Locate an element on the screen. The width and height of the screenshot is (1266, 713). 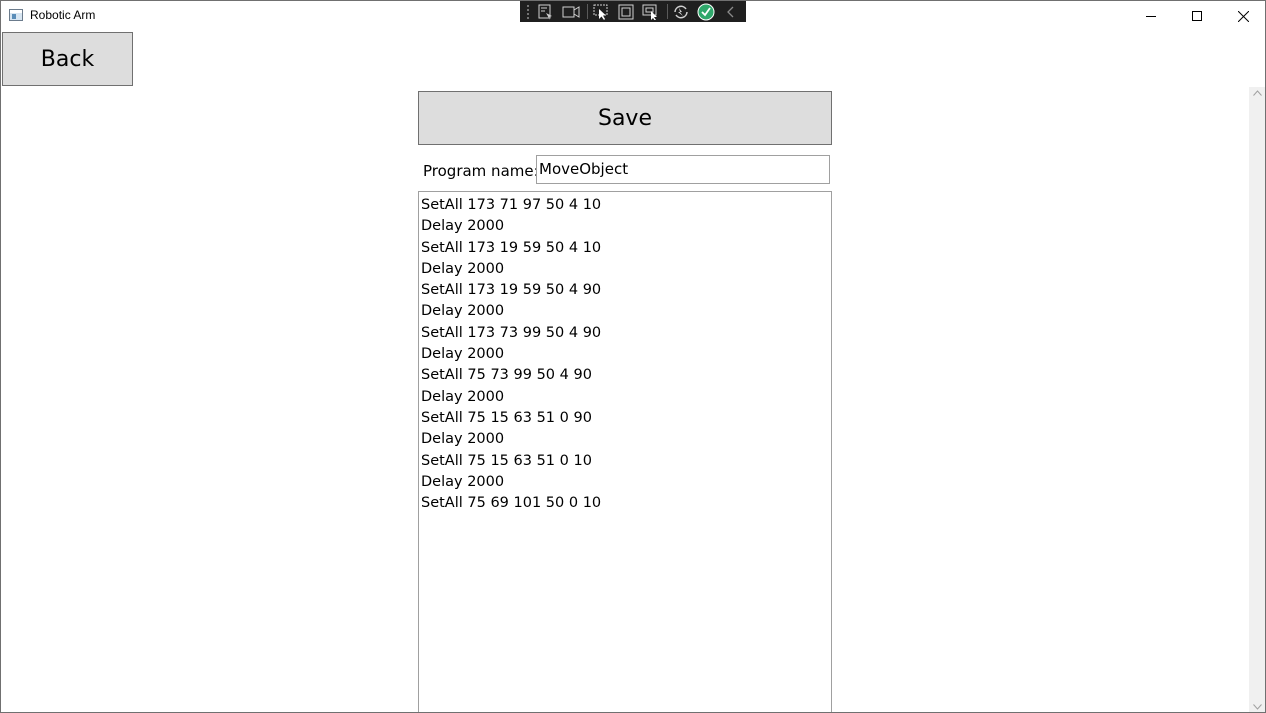
display-layout-adorners-icon is located at coordinates (626, 11).